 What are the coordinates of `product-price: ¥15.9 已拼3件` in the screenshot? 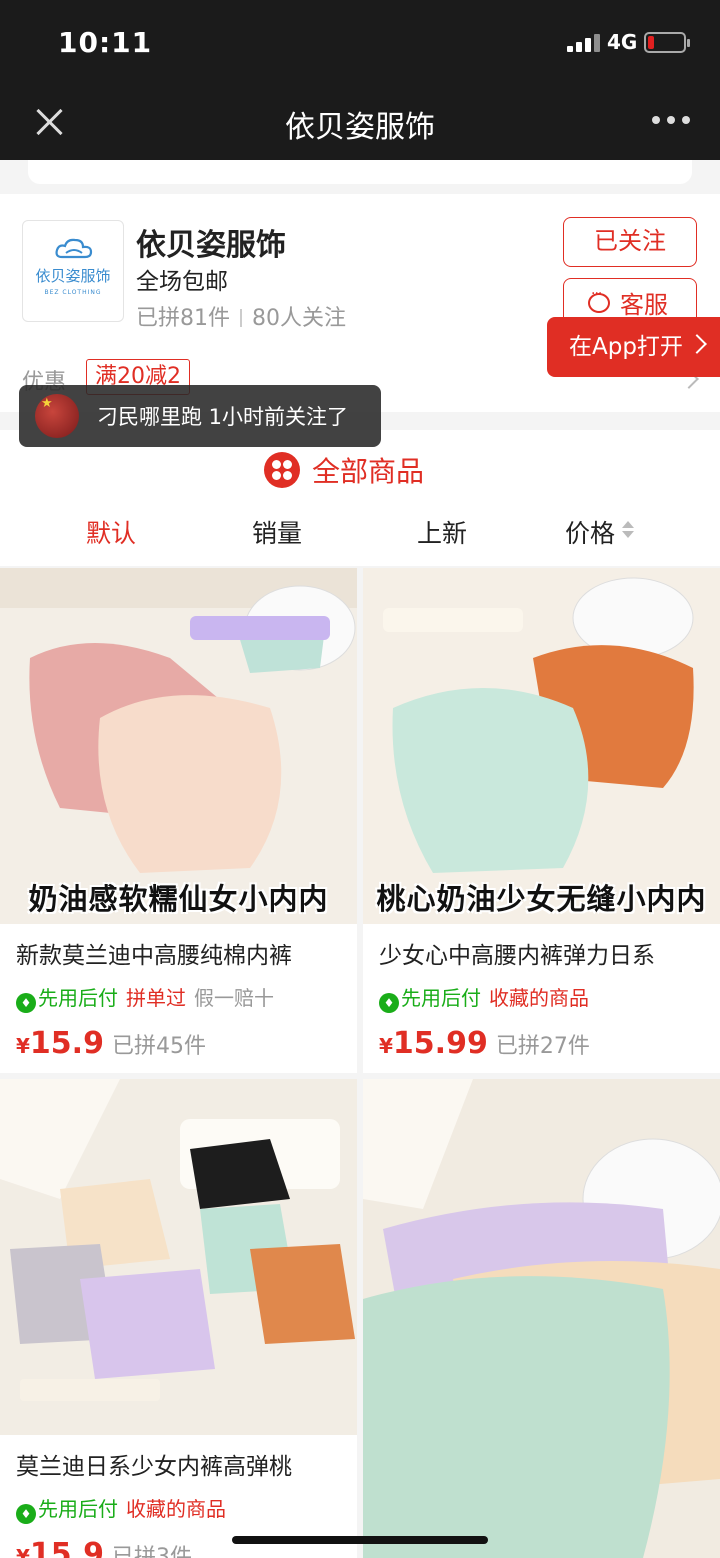 It's located at (104, 1547).